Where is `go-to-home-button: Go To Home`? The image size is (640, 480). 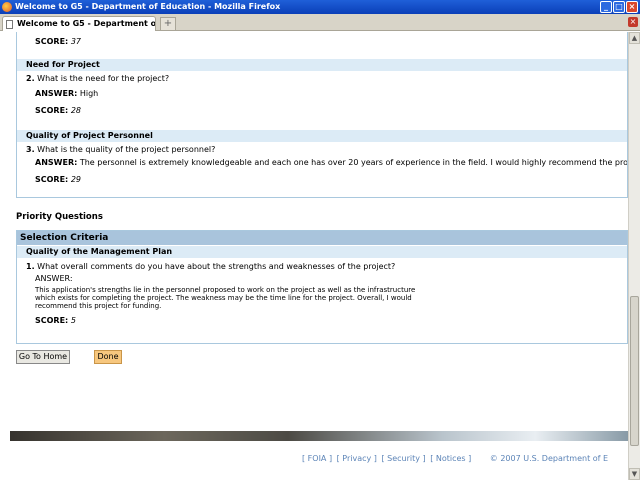
go-to-home-button: Go To Home is located at coordinates (43, 357).